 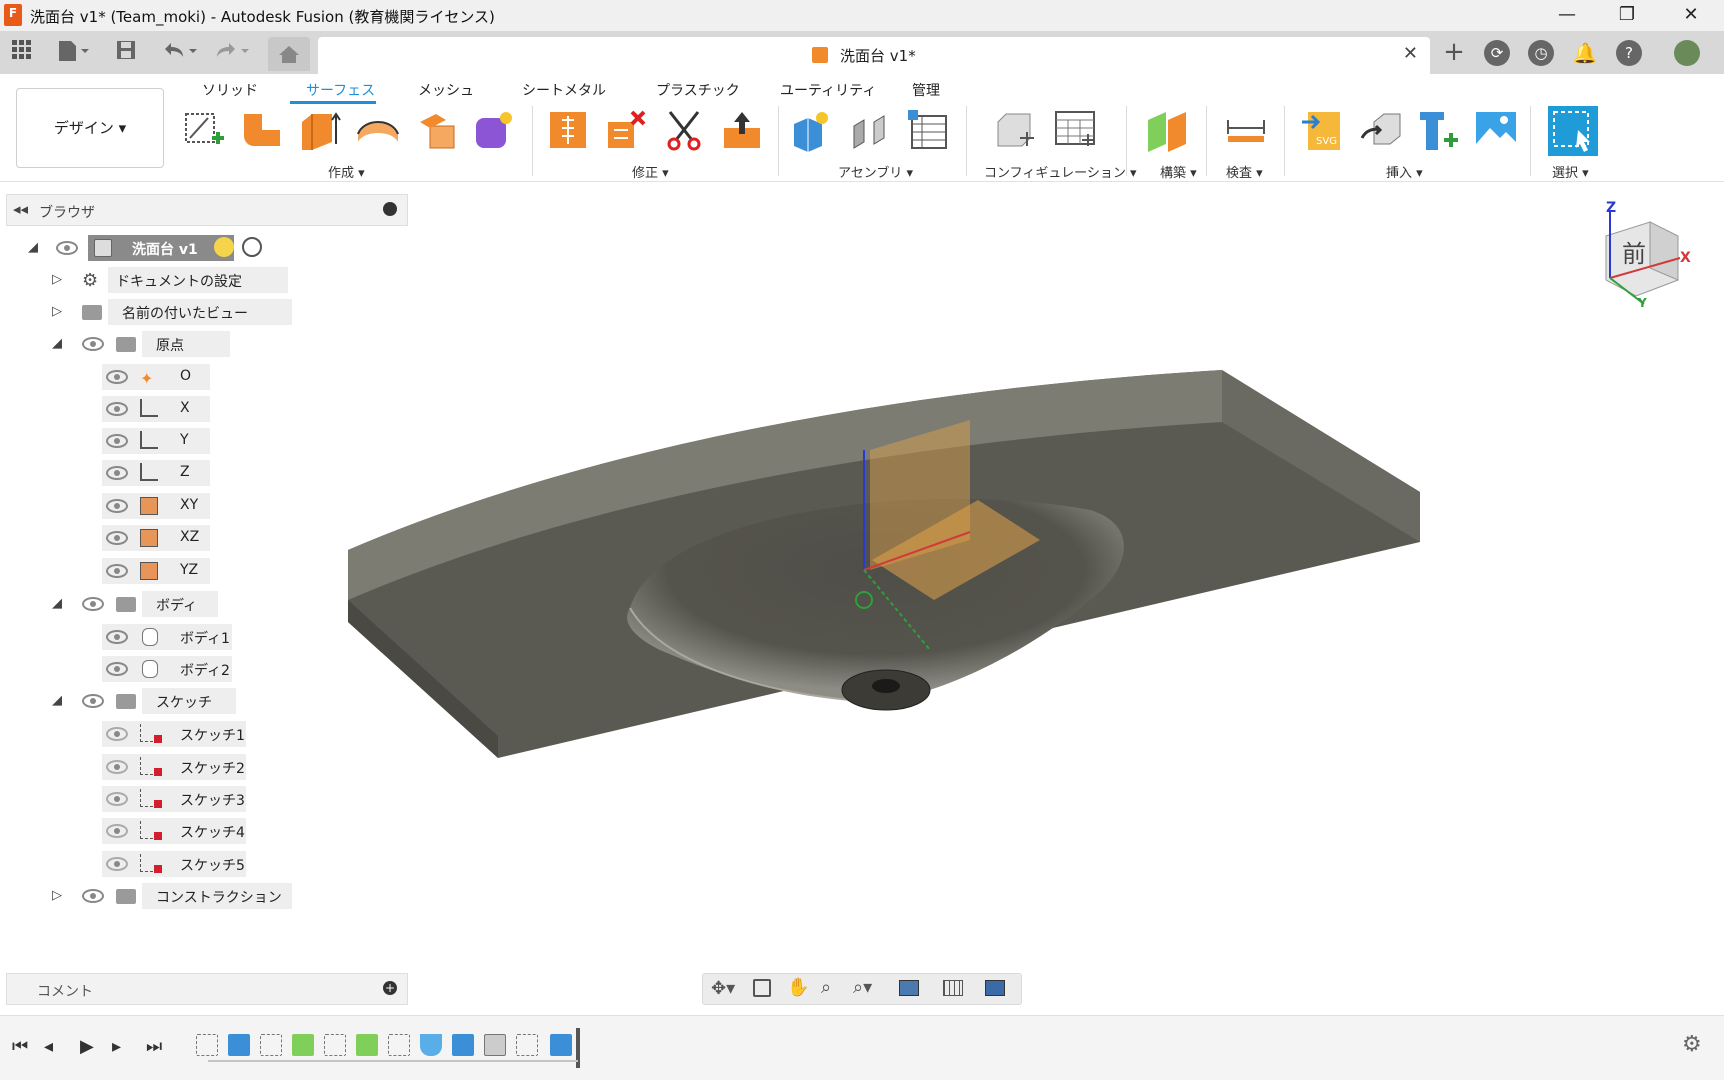 What do you see at coordinates (271, 1045) in the screenshot?
I see `timeline-sketch-feature` at bounding box center [271, 1045].